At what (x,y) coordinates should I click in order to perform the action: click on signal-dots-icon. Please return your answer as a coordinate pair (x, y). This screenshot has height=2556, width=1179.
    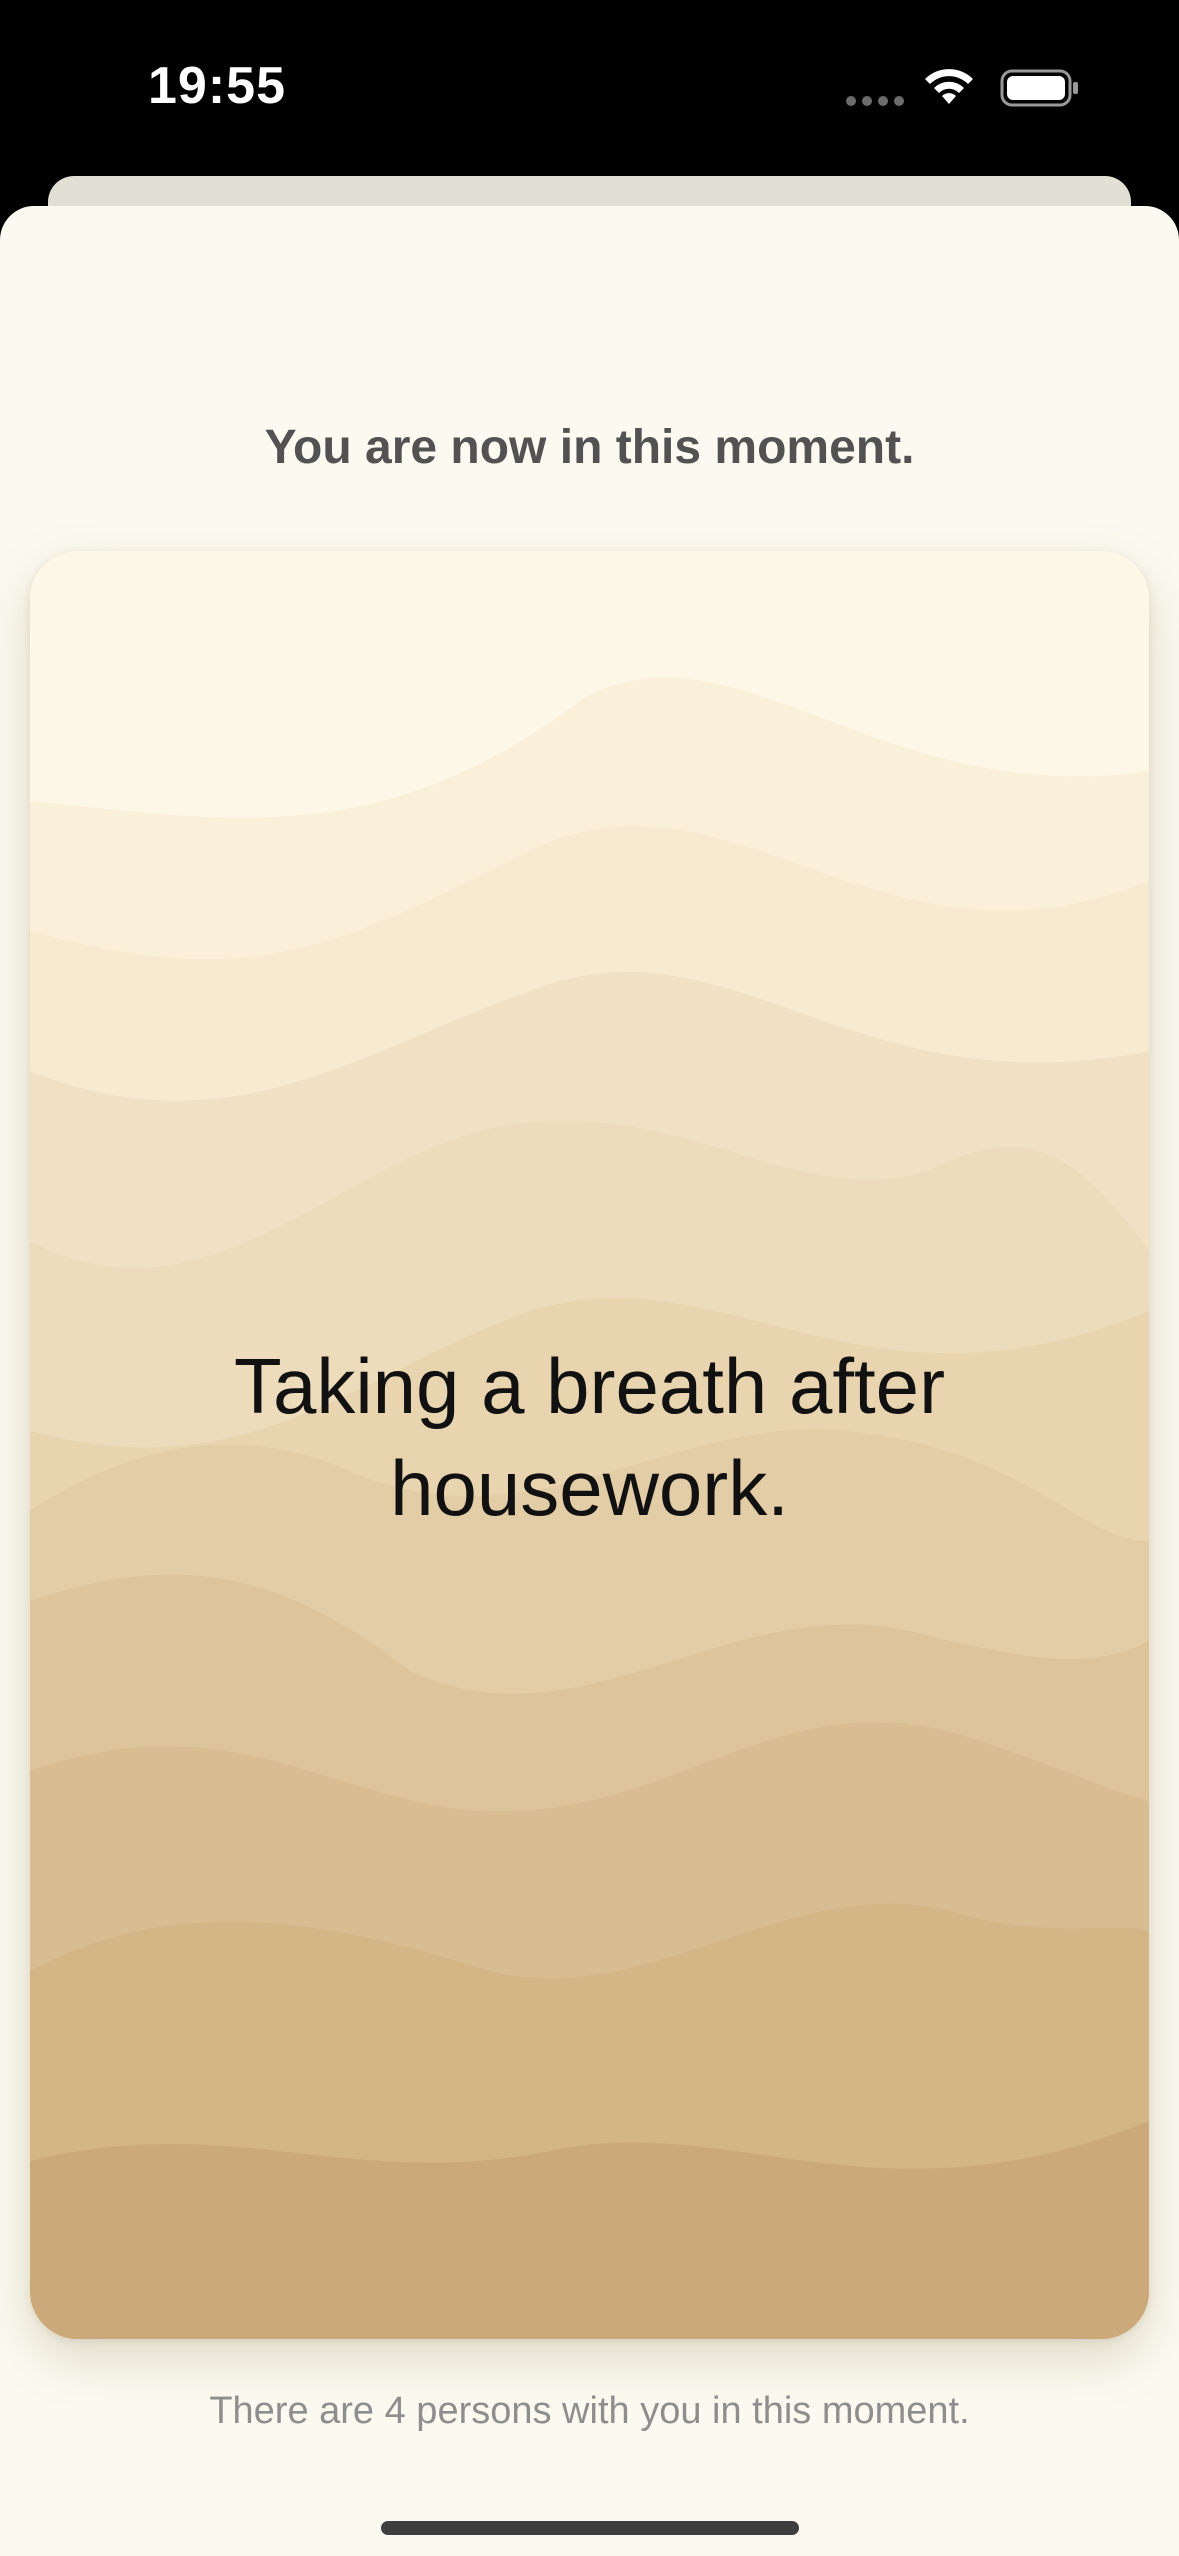
    Looking at the image, I should click on (876, 101).